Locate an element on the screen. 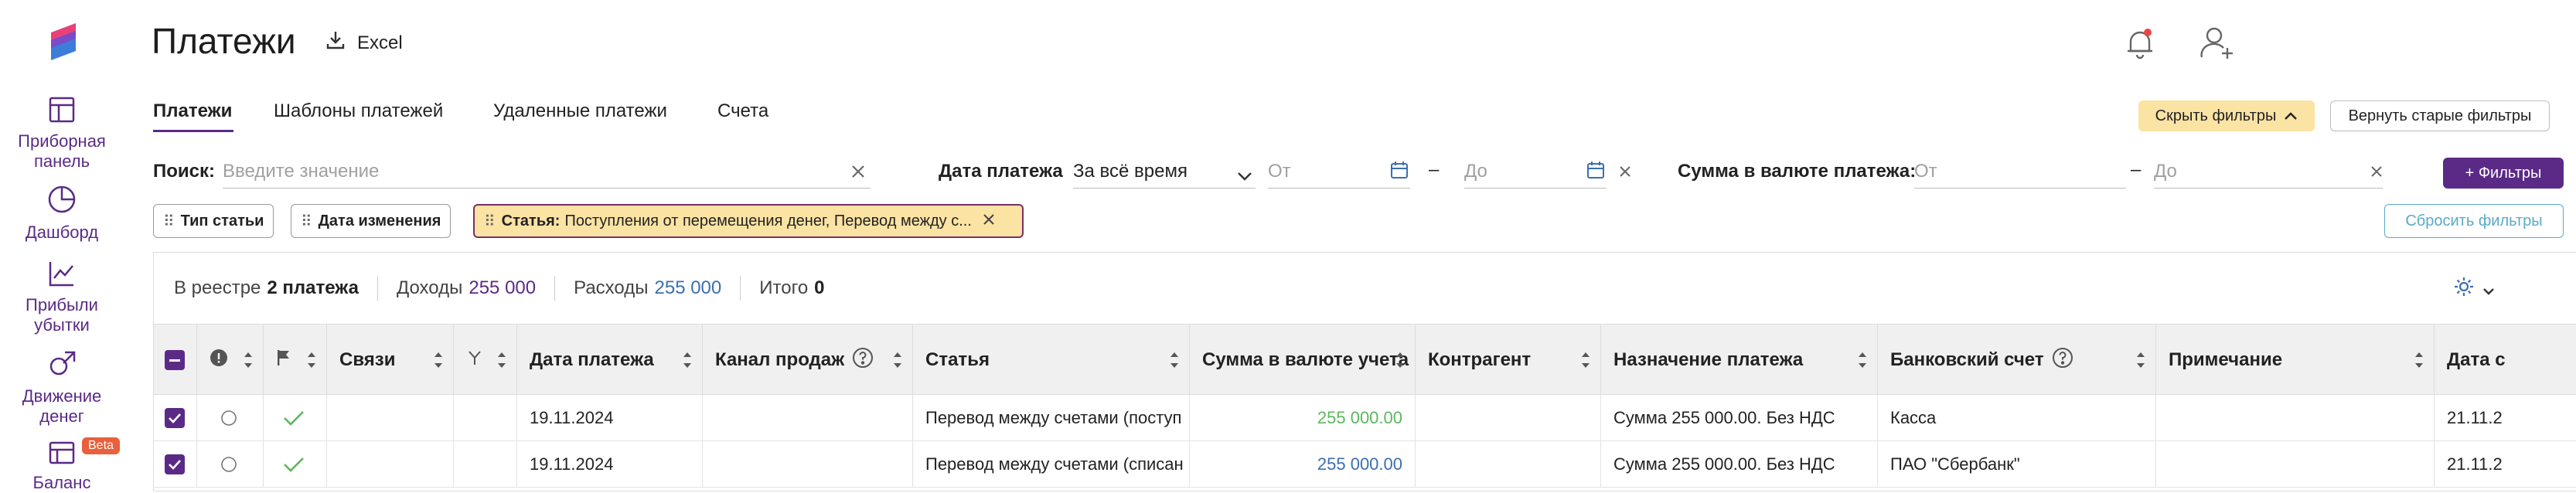 The image size is (2576, 493). sidebar-item-dashboard: Дашборд is located at coordinates (62, 213).